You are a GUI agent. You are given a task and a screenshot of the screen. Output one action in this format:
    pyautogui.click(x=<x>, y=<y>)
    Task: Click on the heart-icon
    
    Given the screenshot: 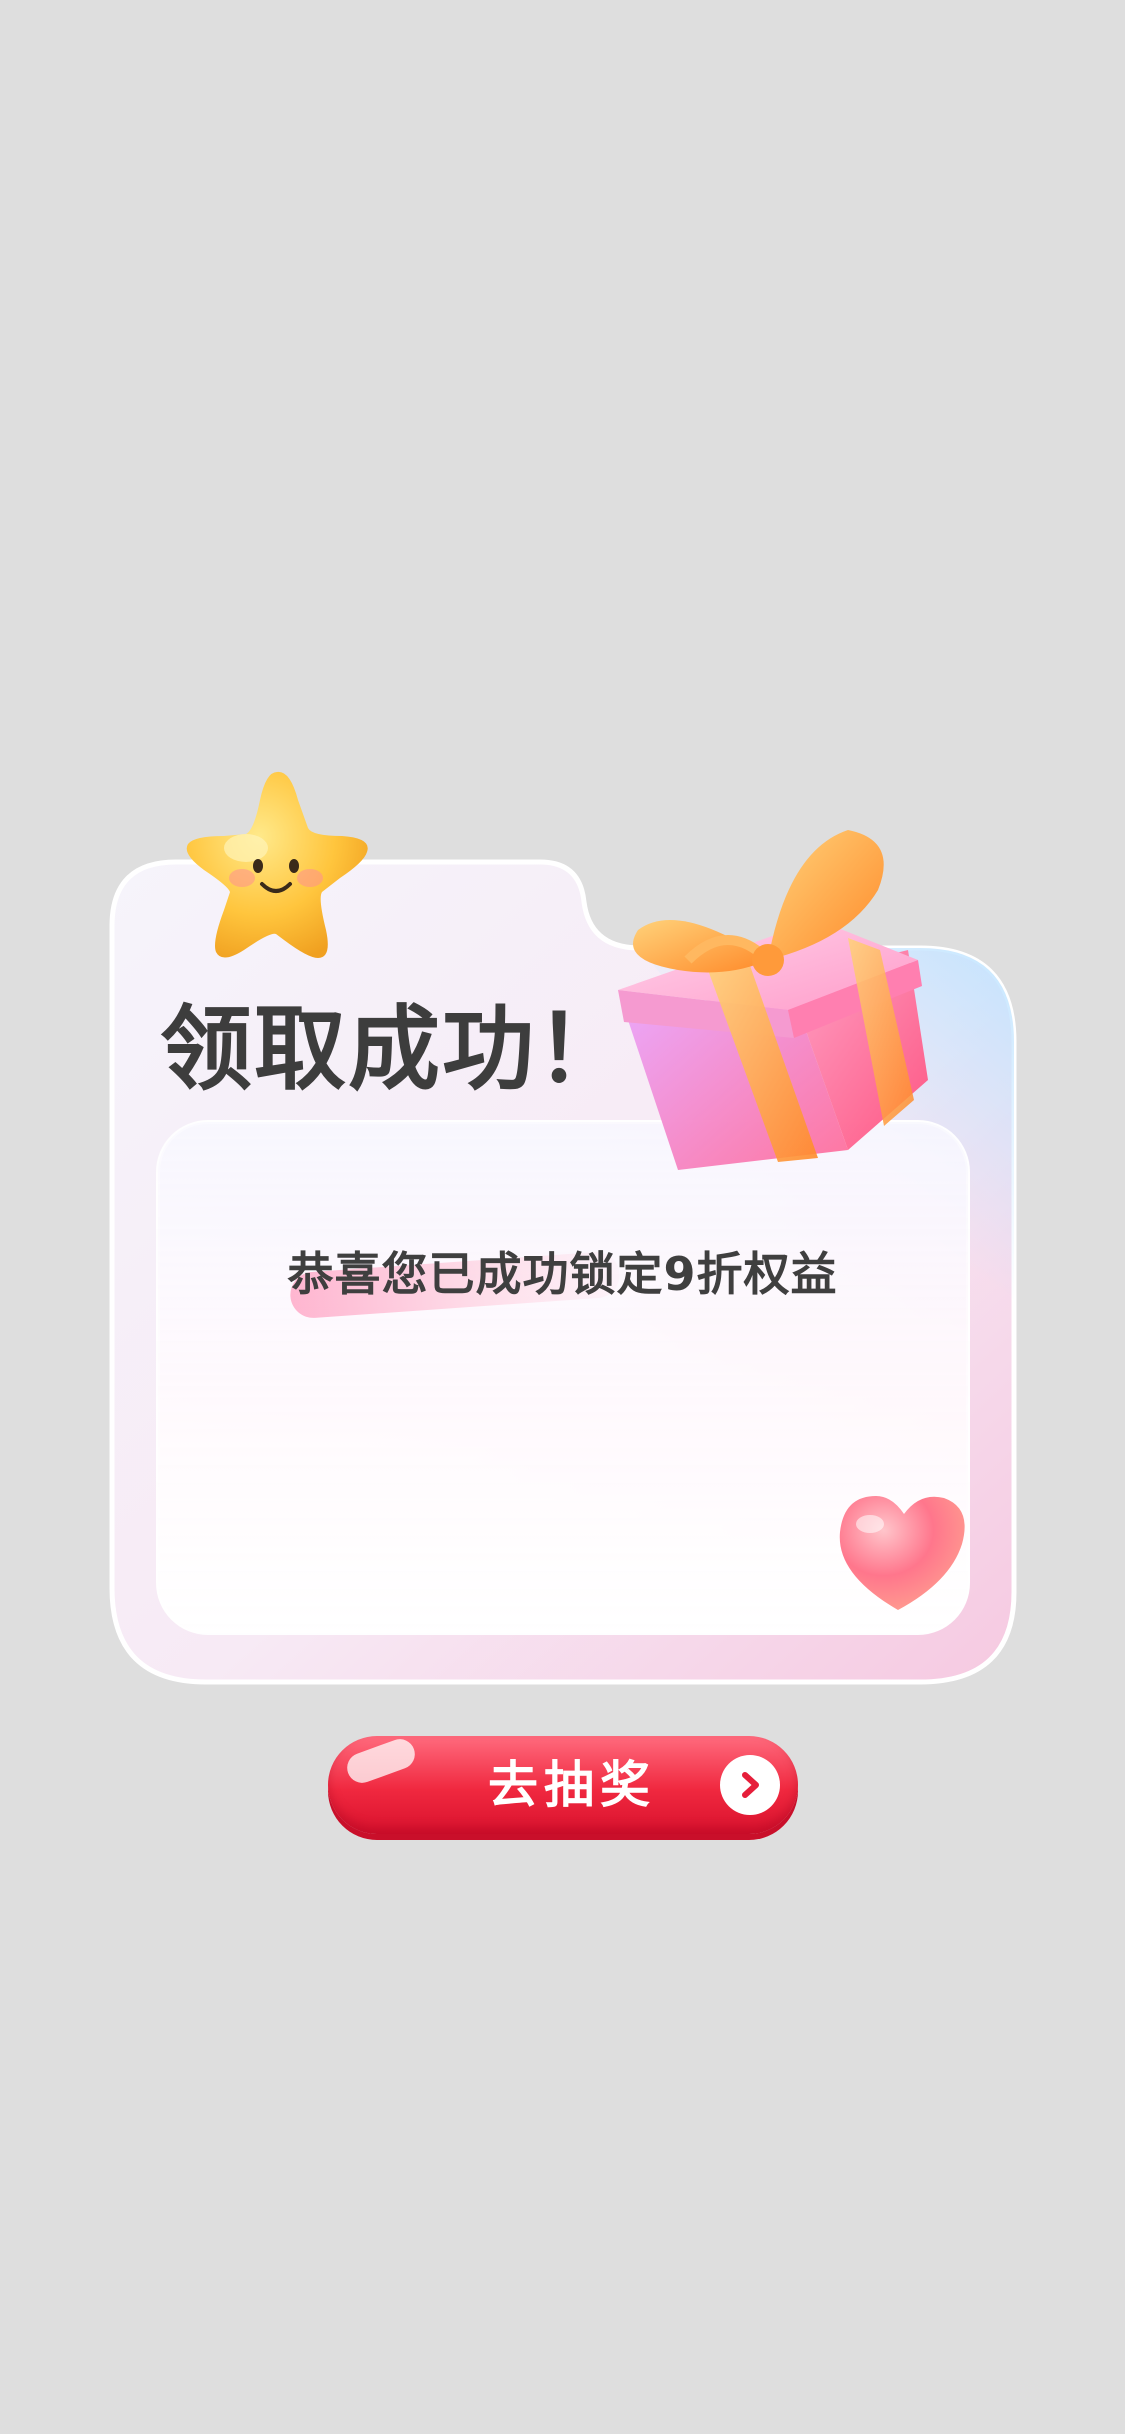 What is the action you would take?
    pyautogui.click(x=902, y=1553)
    